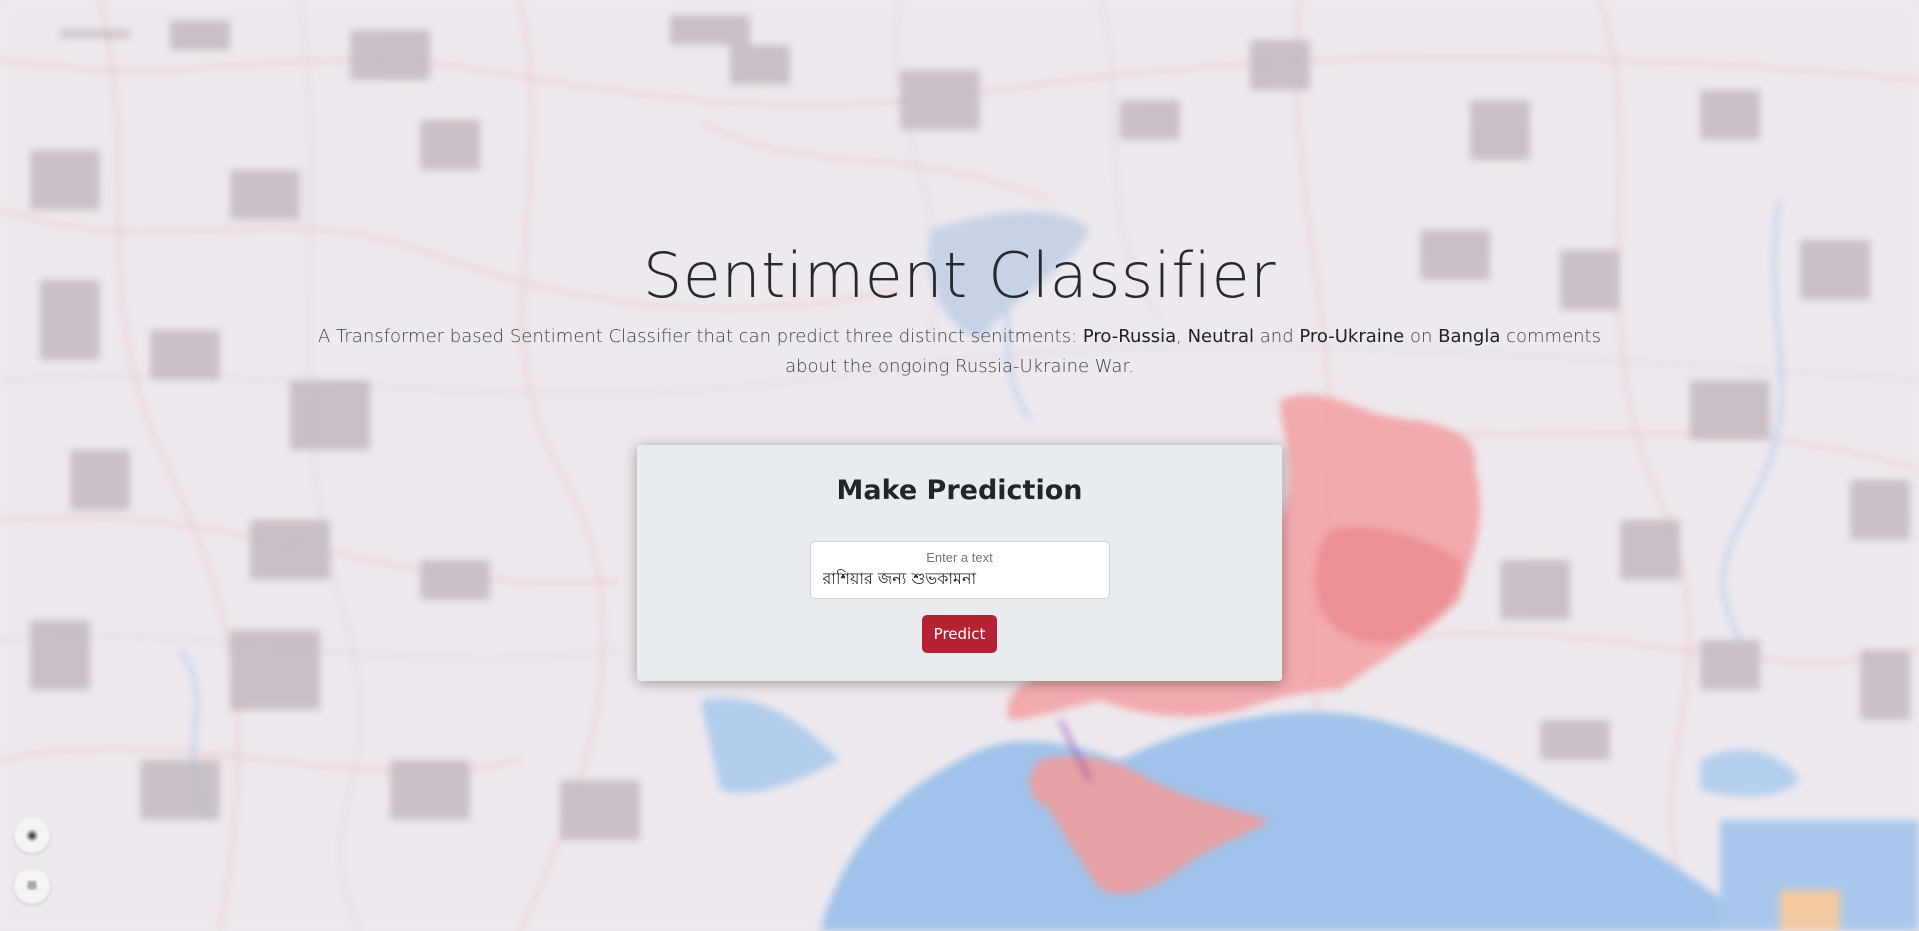 The height and width of the screenshot is (931, 1919). Describe the element at coordinates (1352, 336) in the screenshot. I see `sentiment-label-pro-ukraine: Pro-Ukraine` at that location.